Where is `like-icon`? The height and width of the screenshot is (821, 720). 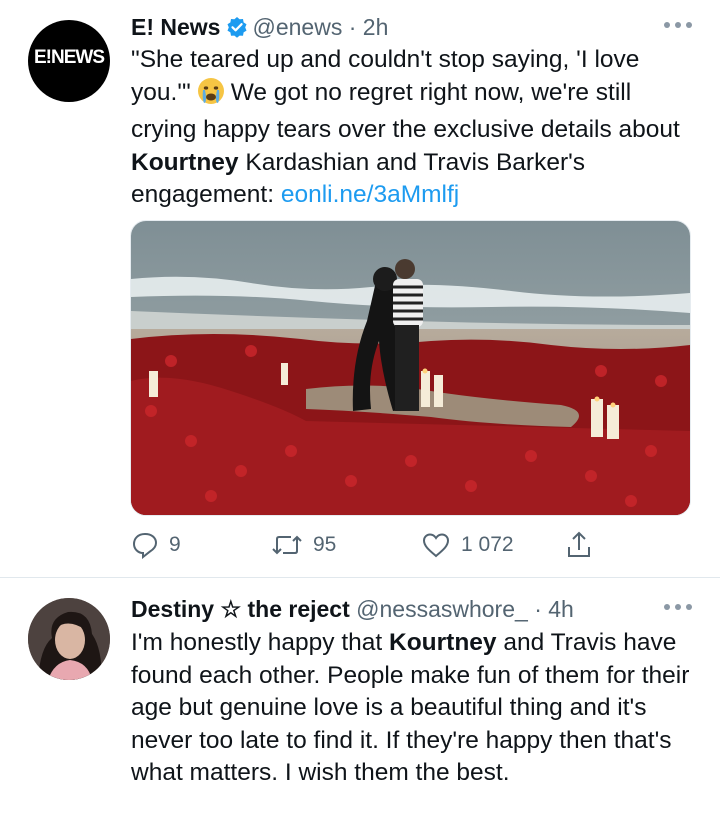 like-icon is located at coordinates (436, 545).